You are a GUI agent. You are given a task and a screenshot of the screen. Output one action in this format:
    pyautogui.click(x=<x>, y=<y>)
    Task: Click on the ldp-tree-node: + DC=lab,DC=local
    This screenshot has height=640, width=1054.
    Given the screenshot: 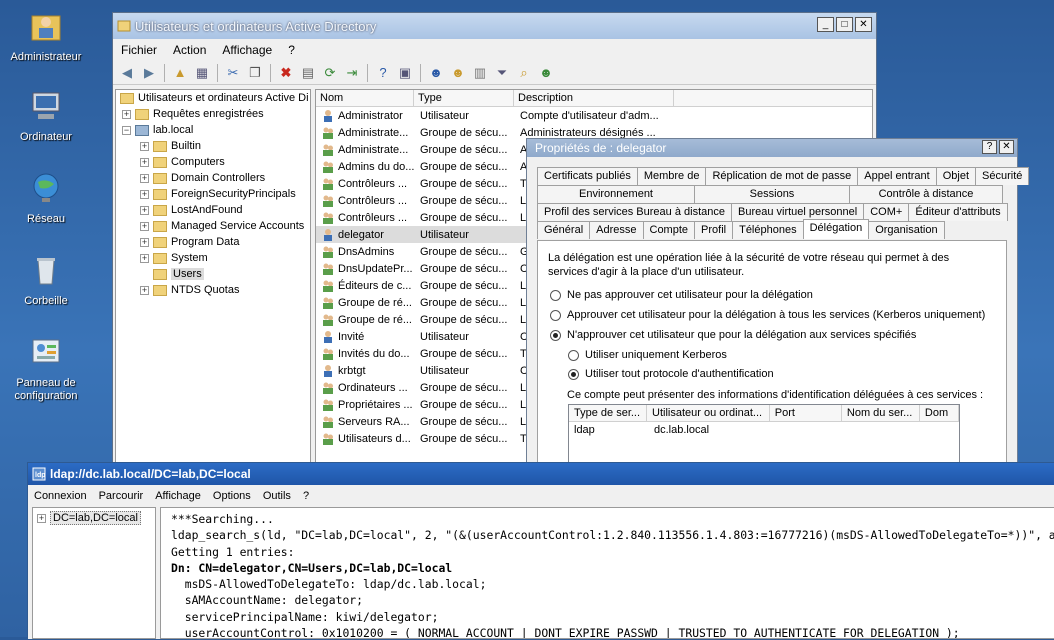 What is the action you would take?
    pyautogui.click(x=94, y=518)
    